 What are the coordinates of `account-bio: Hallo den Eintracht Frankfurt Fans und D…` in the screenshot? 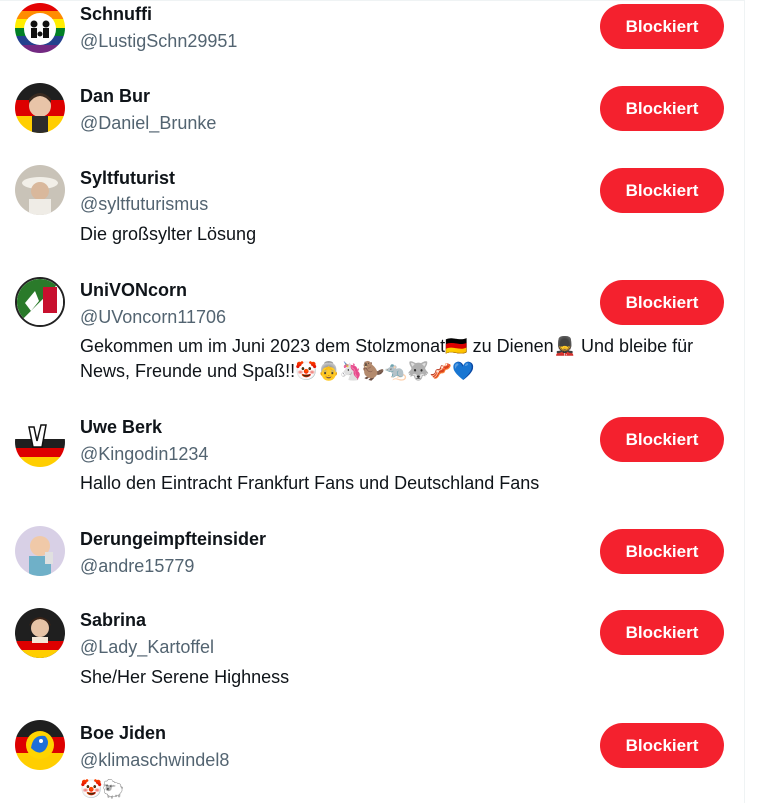 It's located at (310, 483).